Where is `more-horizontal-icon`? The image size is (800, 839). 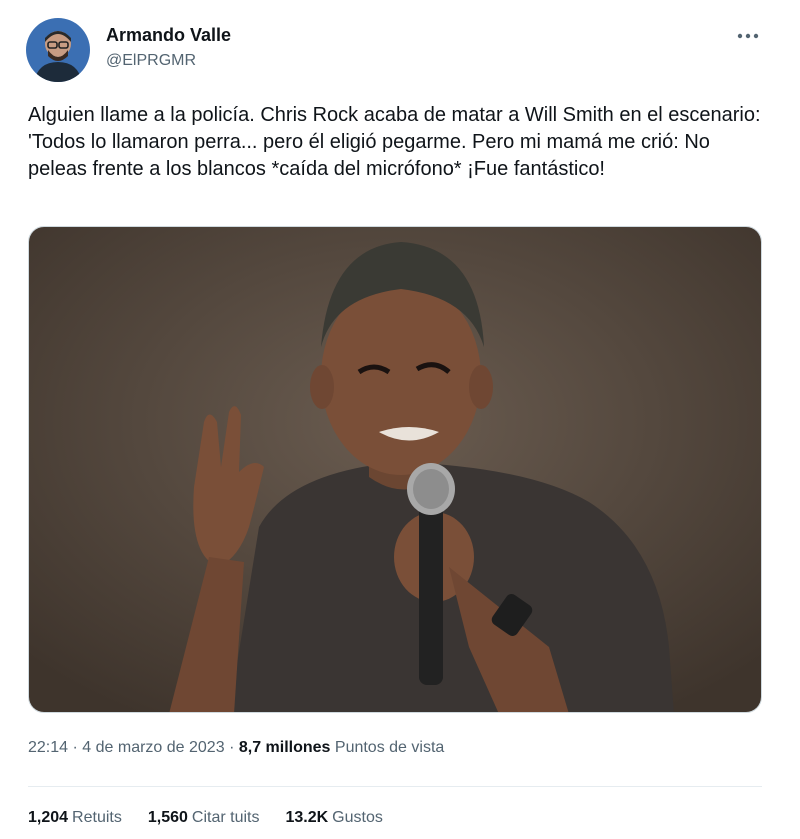
more-horizontal-icon is located at coordinates (748, 36).